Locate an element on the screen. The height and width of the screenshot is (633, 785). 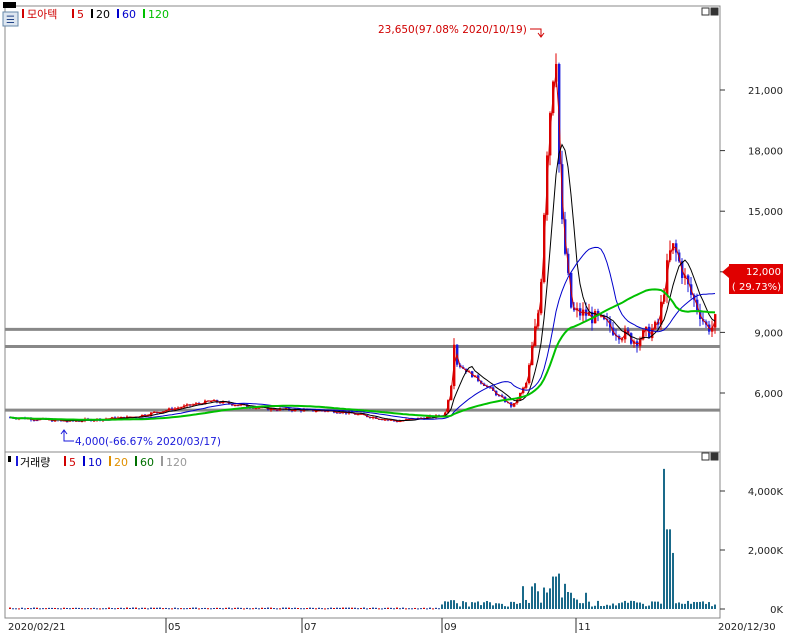
x-tick-label: 2020/12/30 is located at coordinates (747, 627).